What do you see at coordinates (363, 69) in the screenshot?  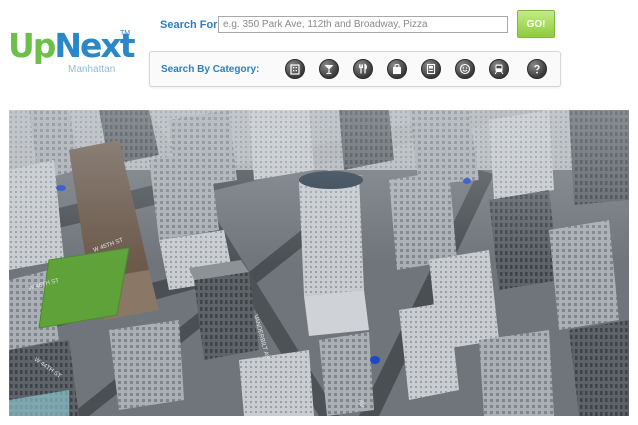 I see `restaurant-icon` at bounding box center [363, 69].